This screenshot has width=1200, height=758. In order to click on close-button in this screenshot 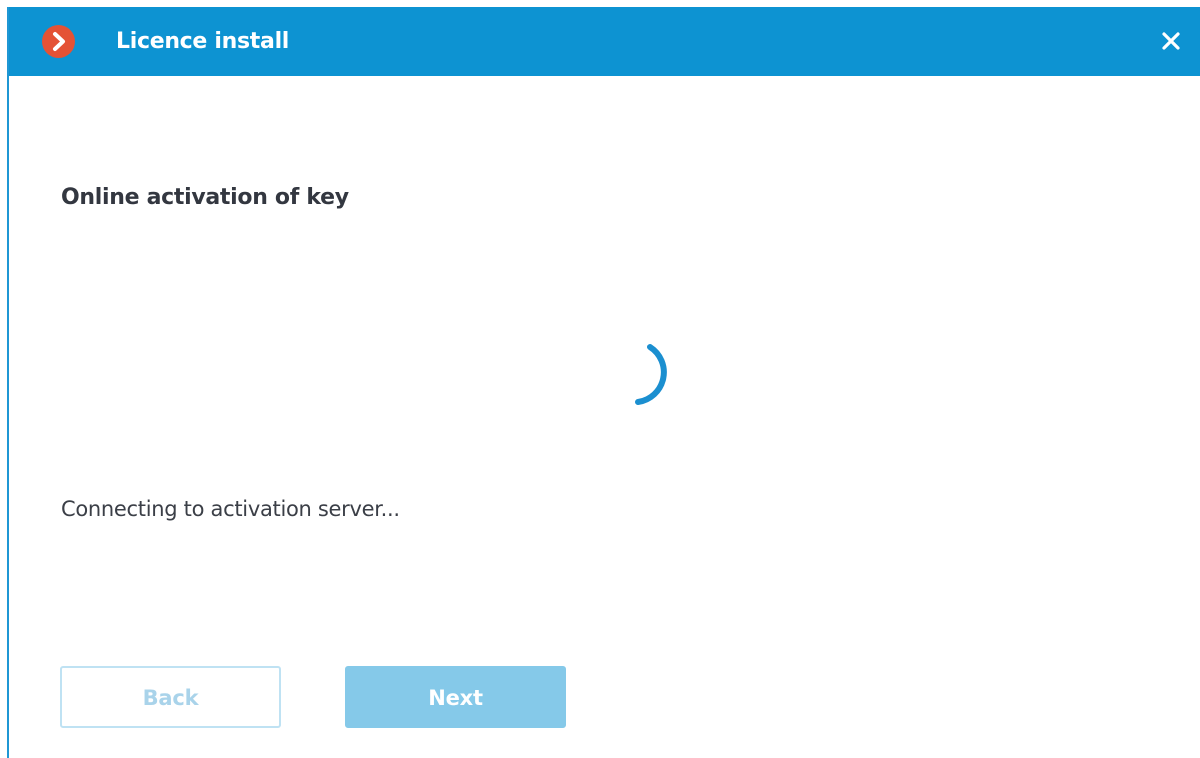, I will do `click(1171, 41)`.